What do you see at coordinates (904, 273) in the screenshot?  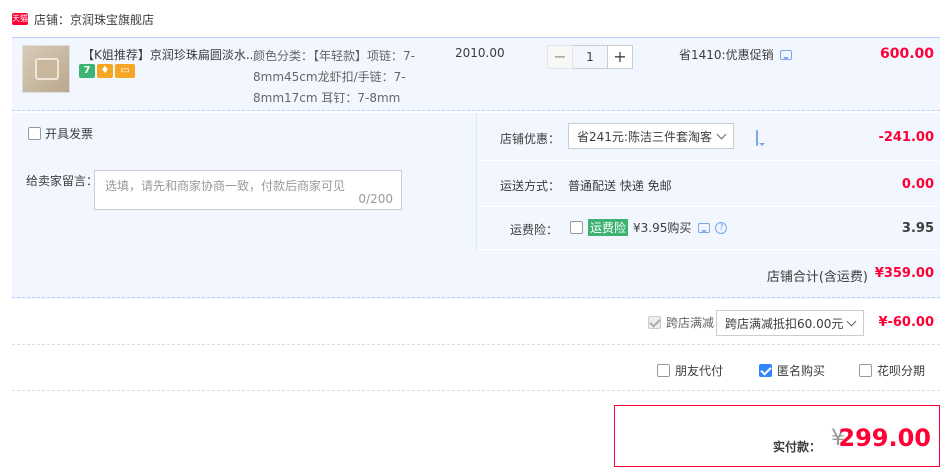 I see `shop-total-value: ¥359.00` at bounding box center [904, 273].